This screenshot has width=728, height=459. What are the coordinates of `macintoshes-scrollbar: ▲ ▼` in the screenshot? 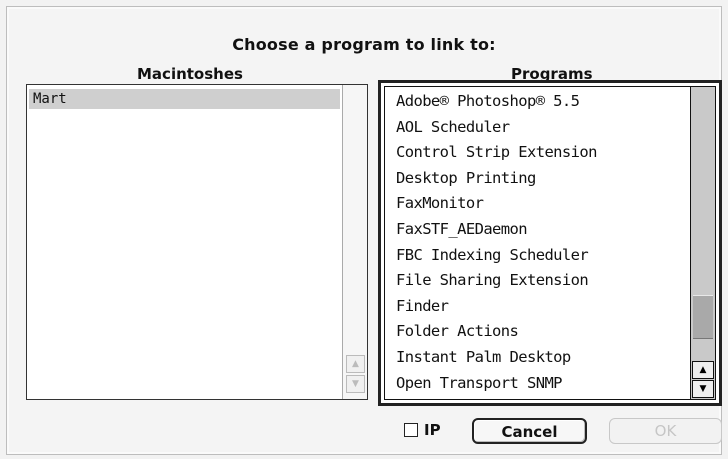 It's located at (354, 242).